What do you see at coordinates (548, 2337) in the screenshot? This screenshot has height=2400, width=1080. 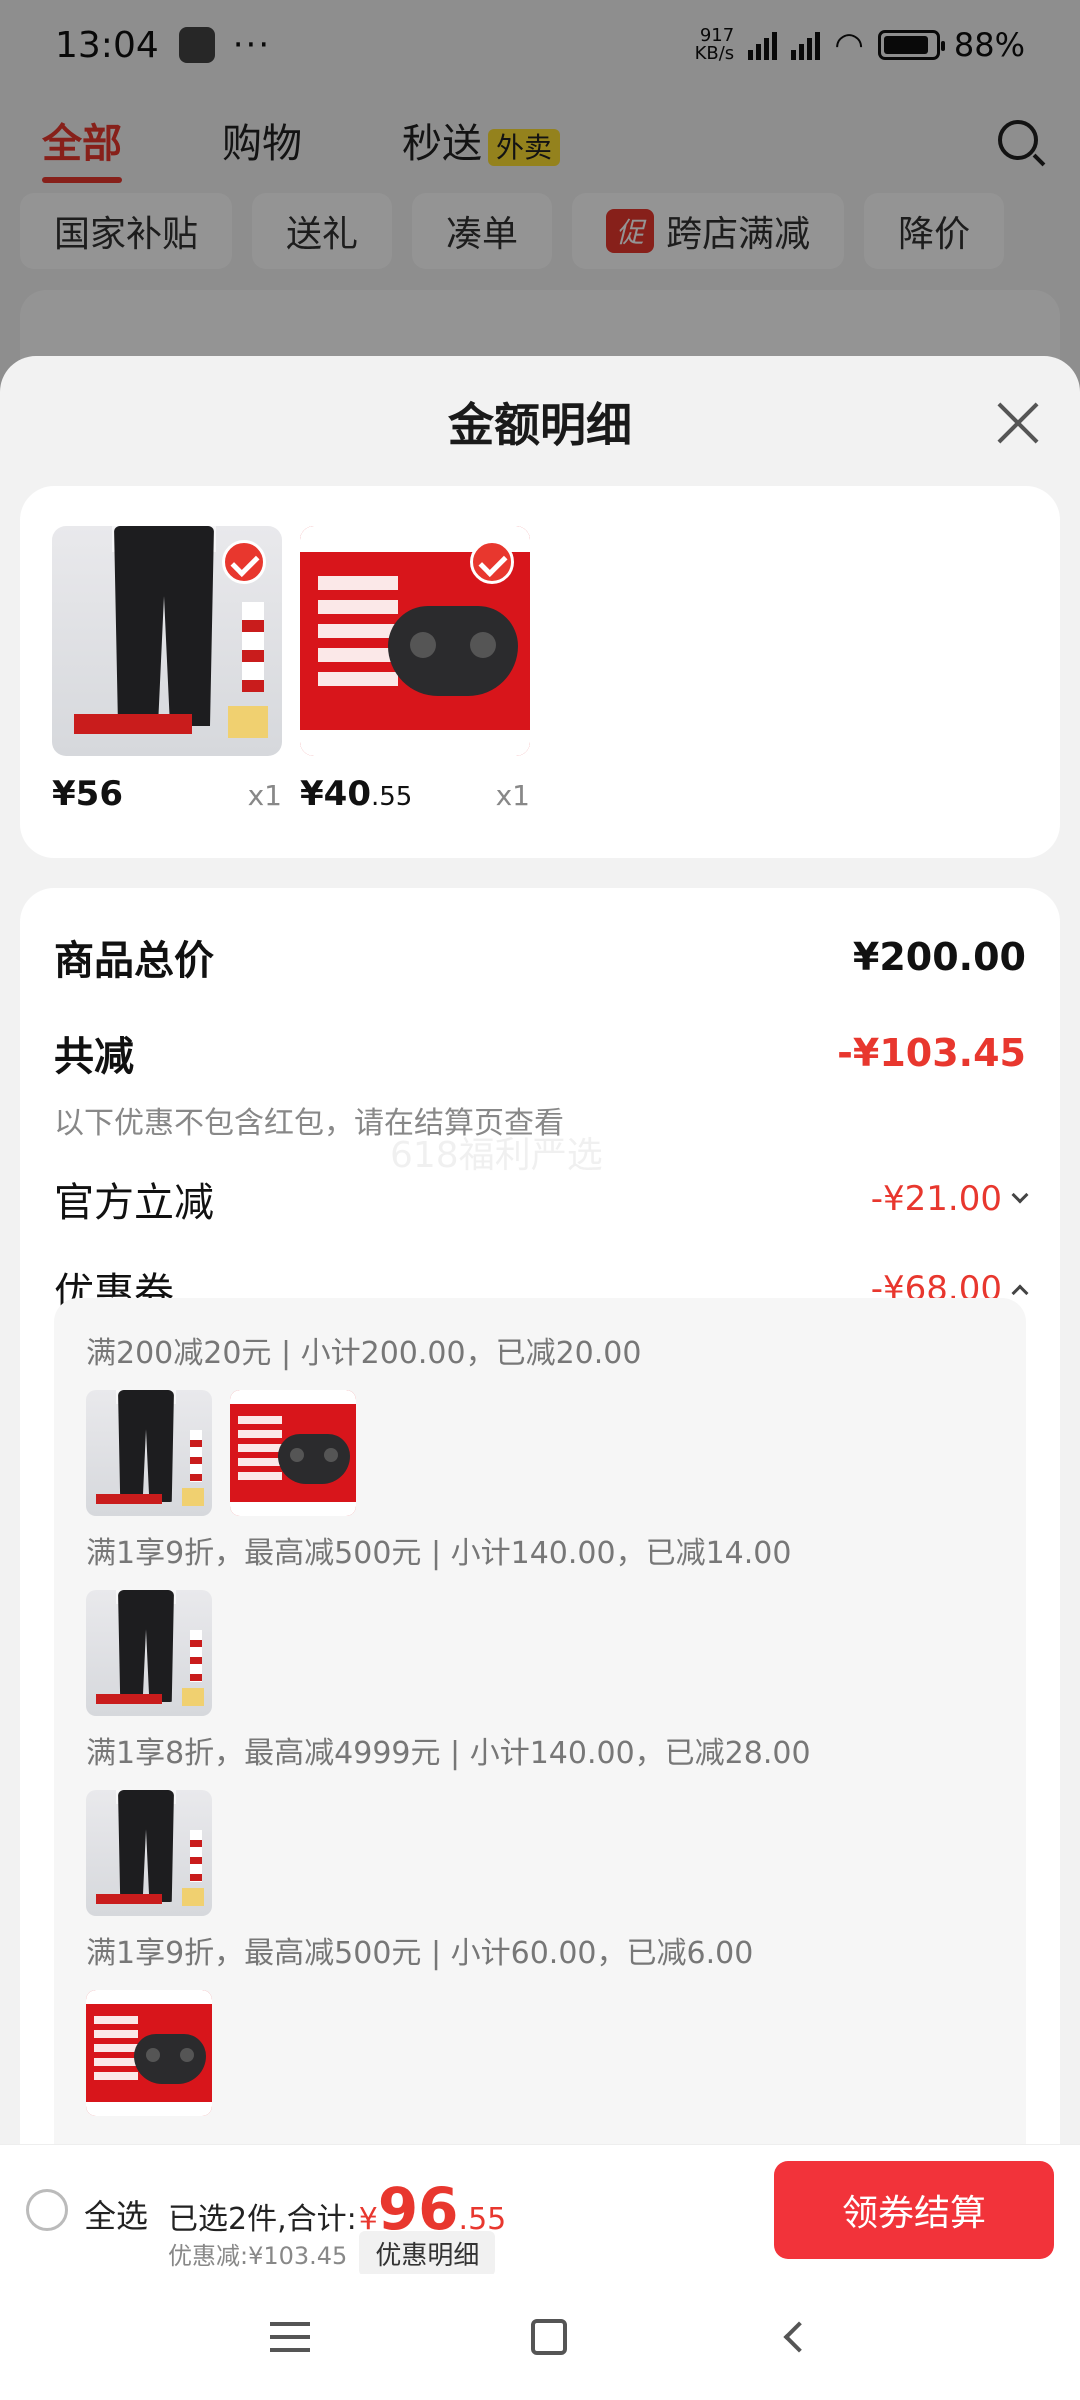 I see `home-icon` at bounding box center [548, 2337].